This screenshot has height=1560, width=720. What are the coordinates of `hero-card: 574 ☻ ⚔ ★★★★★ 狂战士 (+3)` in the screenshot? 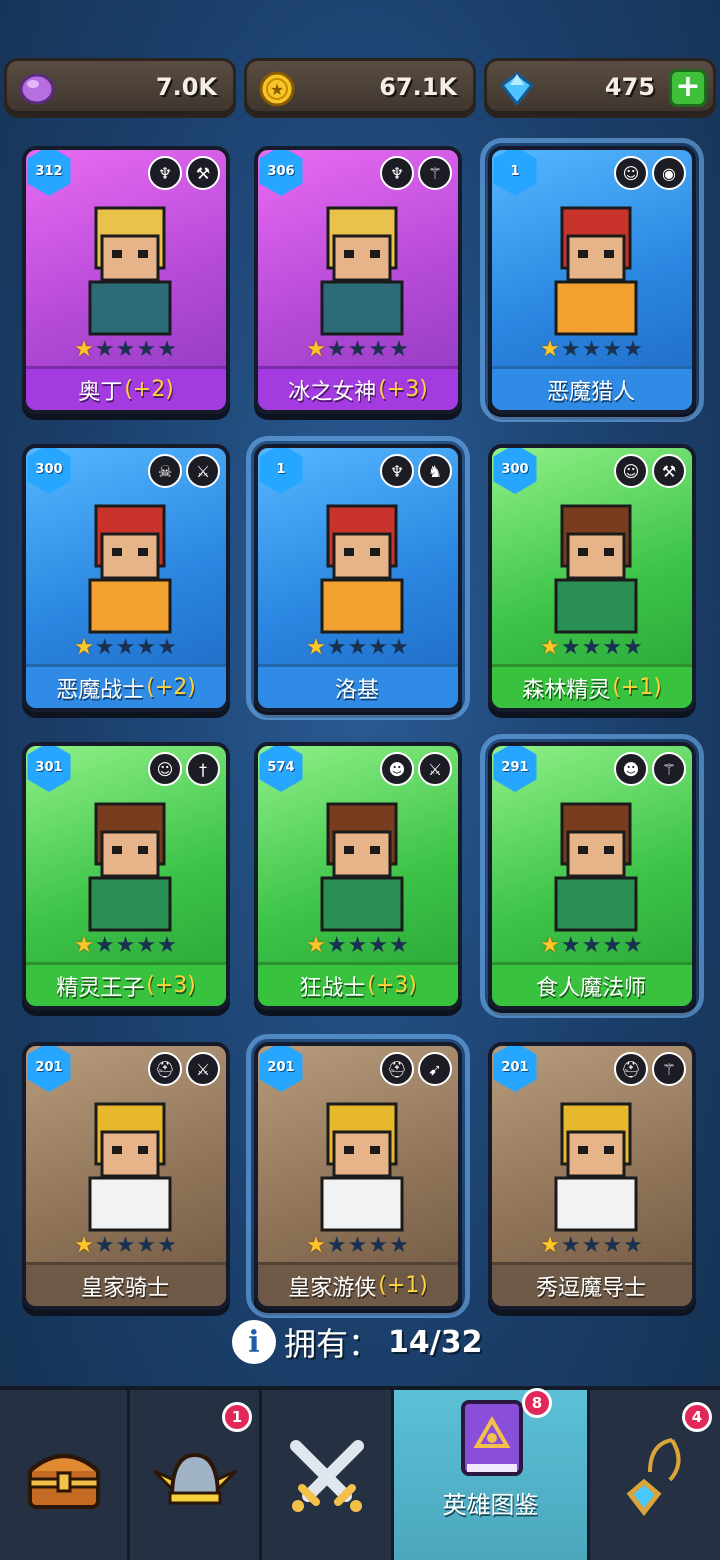 It's located at (358, 876).